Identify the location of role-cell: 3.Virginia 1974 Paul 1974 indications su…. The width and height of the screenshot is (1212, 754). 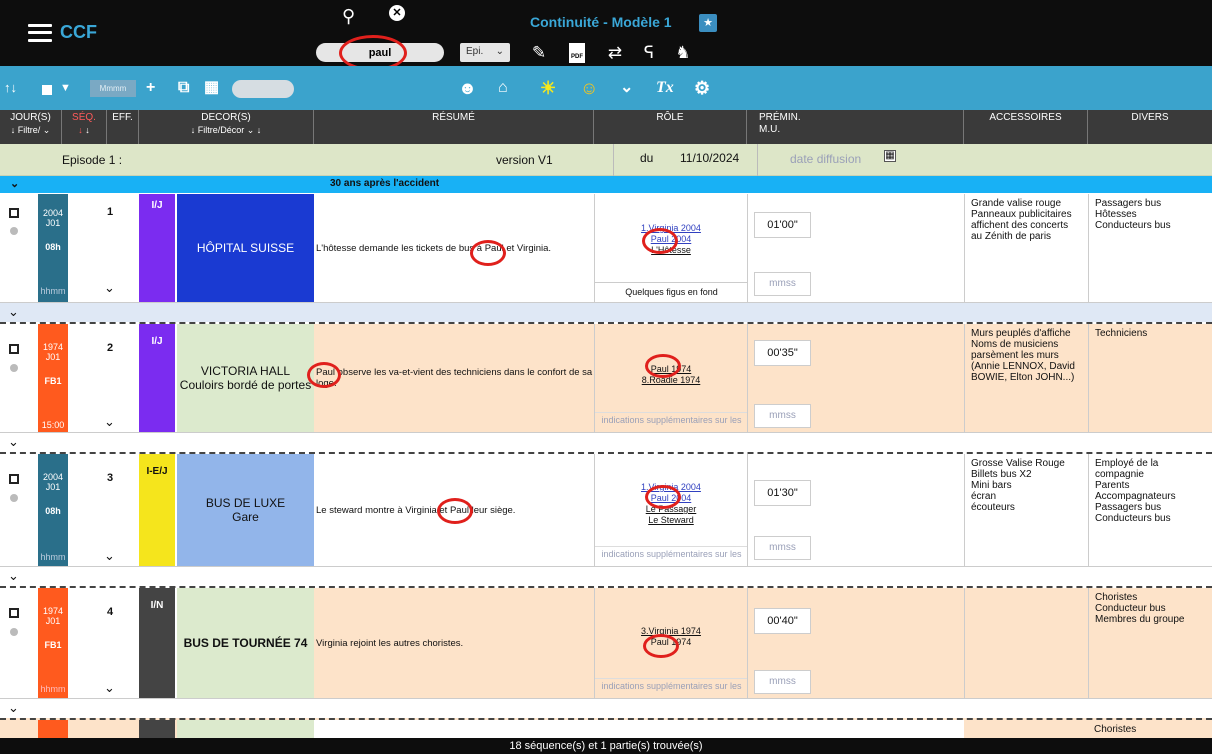
(671, 643).